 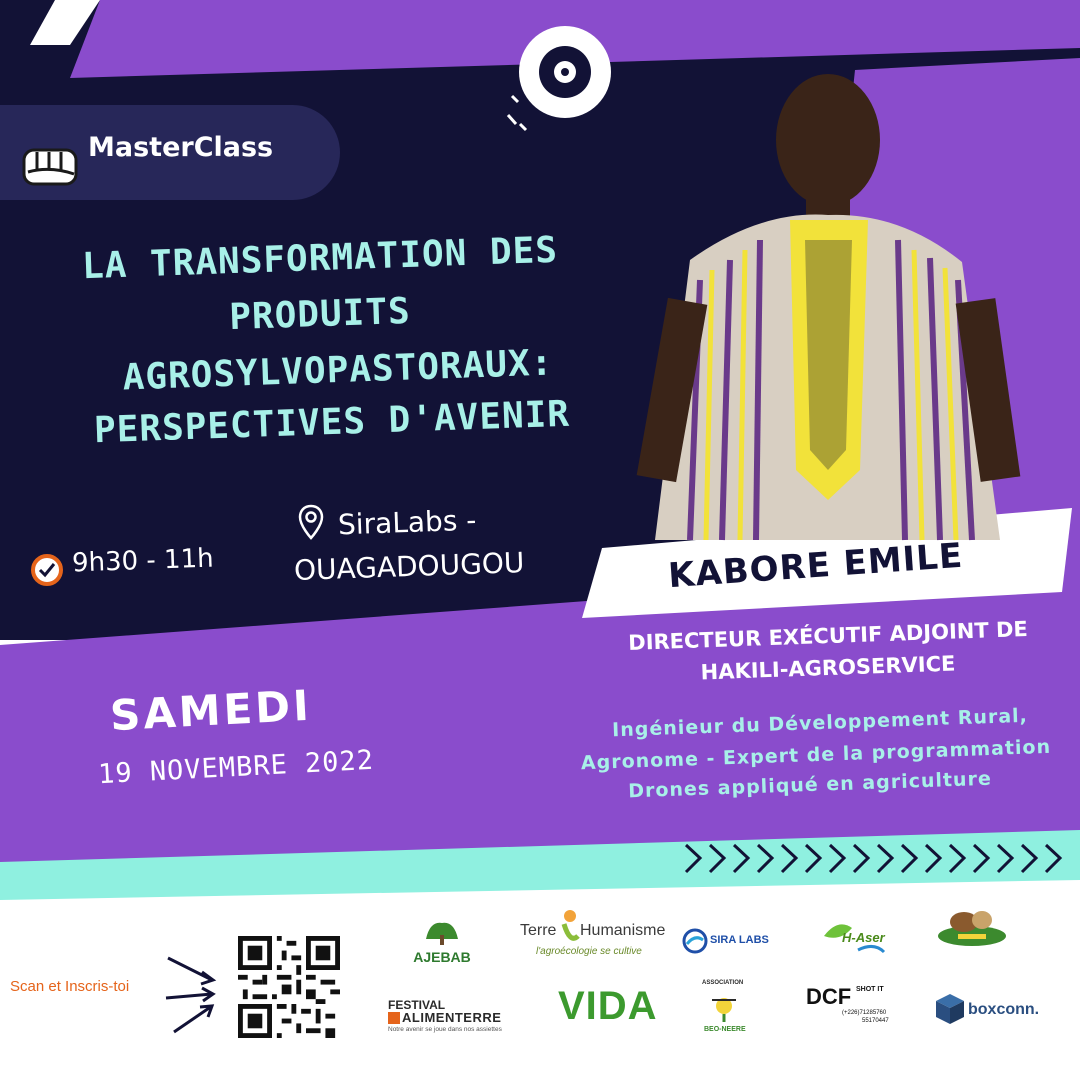 I want to click on beo-neere-logo: ASSOCIATION BEO-NEERE, so click(x=725, y=1009).